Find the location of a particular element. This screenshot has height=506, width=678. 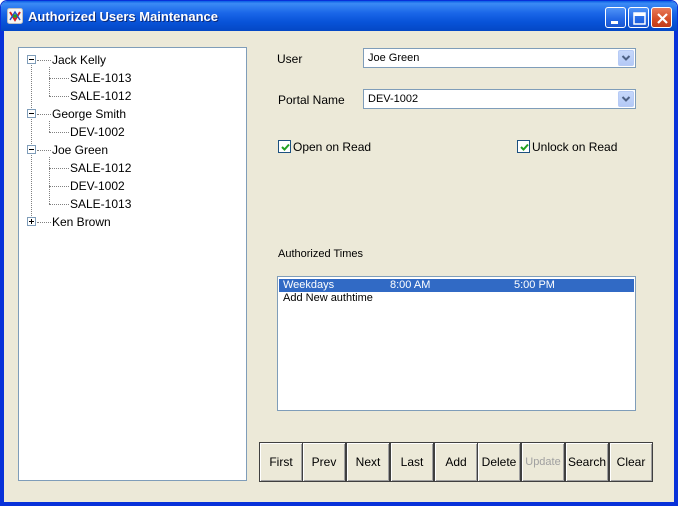

minimize-button is located at coordinates (615, 17).